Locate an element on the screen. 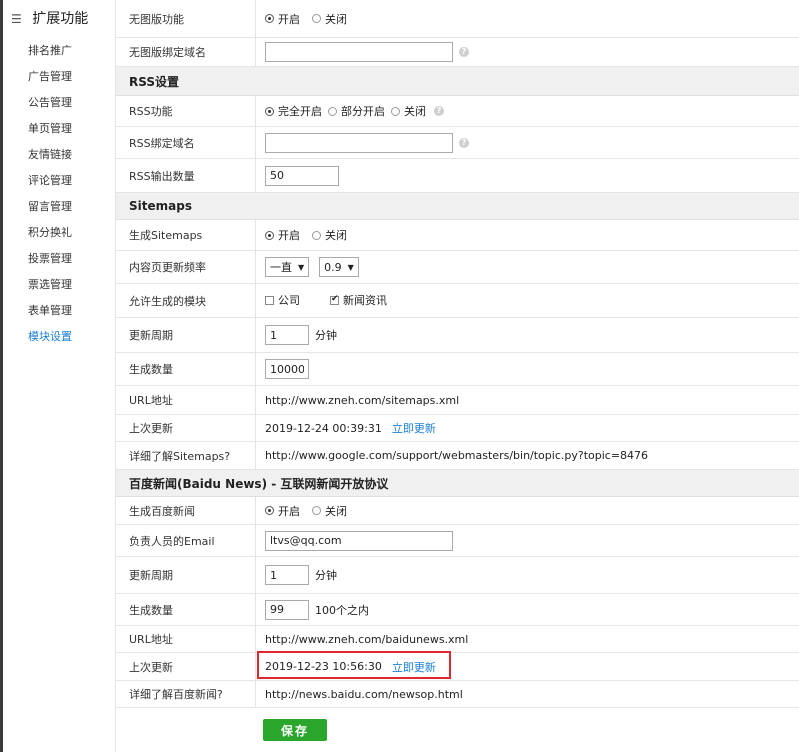 This screenshot has width=799, height=752. sitemaps-update-now-link: 立即更新 is located at coordinates (414, 428).